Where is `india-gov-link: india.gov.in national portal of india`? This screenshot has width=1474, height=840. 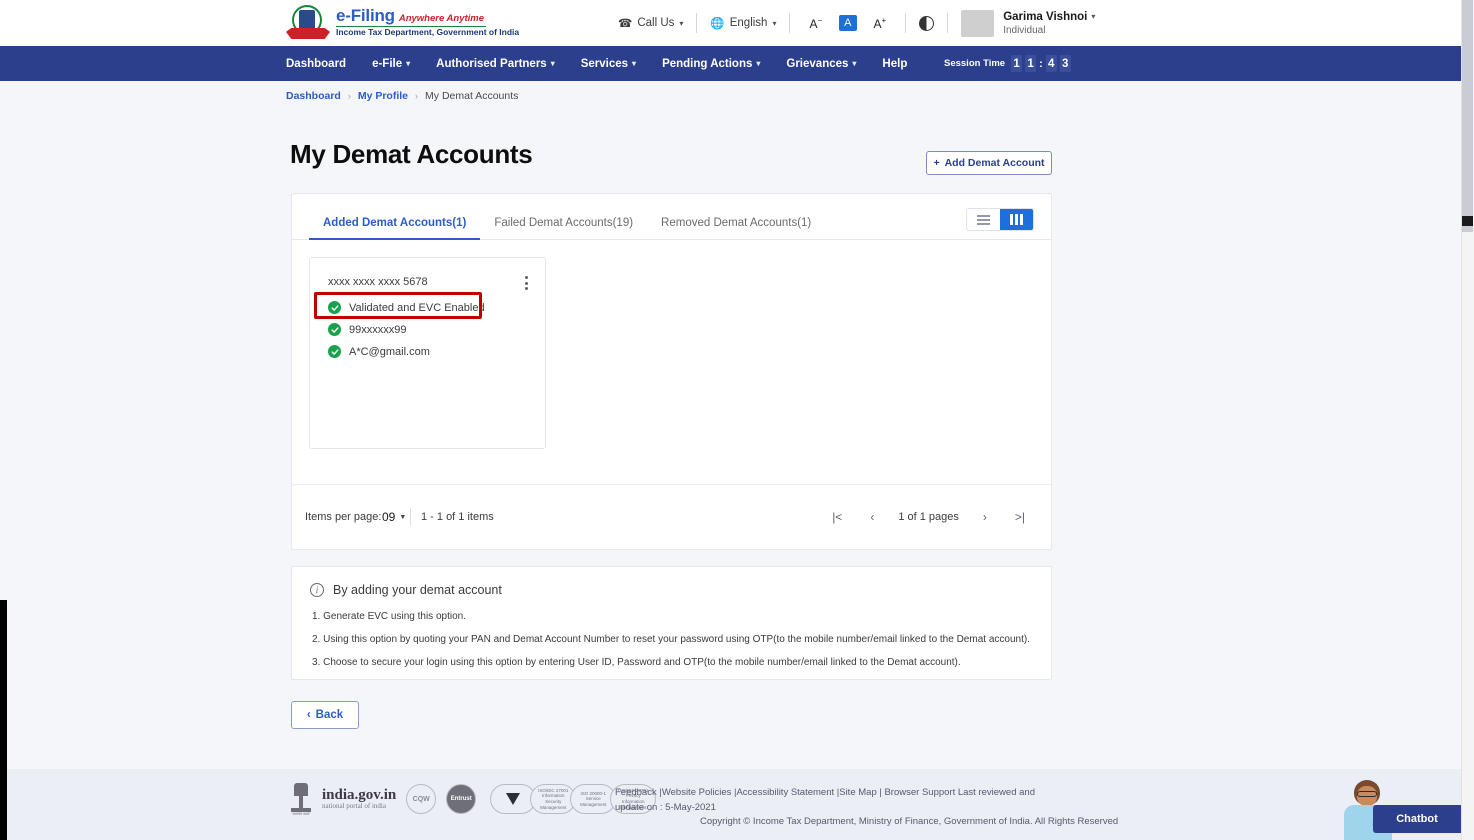 india-gov-link: india.gov.in national portal of india is located at coordinates (359, 799).